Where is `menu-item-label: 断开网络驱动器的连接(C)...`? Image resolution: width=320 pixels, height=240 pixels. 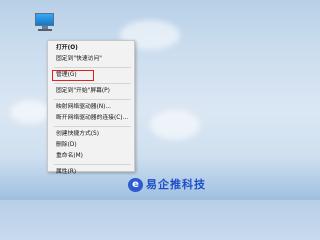 menu-item-label: 断开网络驱动器的连接(C)... is located at coordinates (92, 118).